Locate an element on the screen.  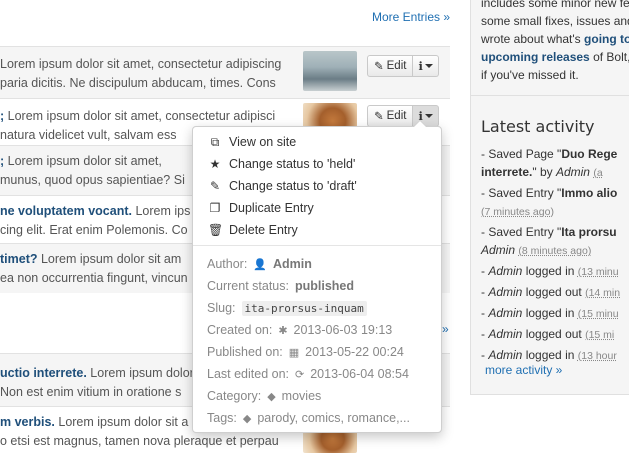
category-row: Category: ◆ movies is located at coordinates (264, 396).